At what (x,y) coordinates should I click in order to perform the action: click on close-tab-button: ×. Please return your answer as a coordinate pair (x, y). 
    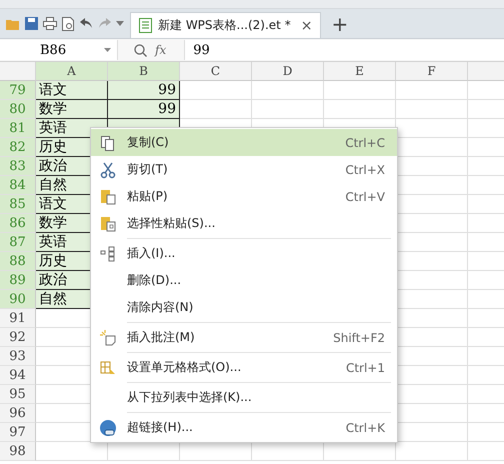
    Looking at the image, I should click on (306, 26).